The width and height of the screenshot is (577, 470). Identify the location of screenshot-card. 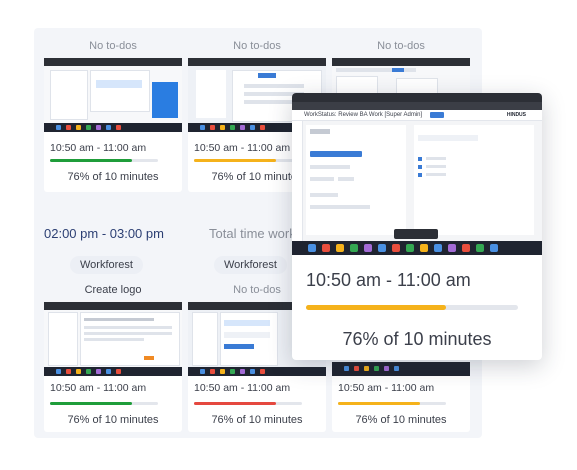
(401, 78).